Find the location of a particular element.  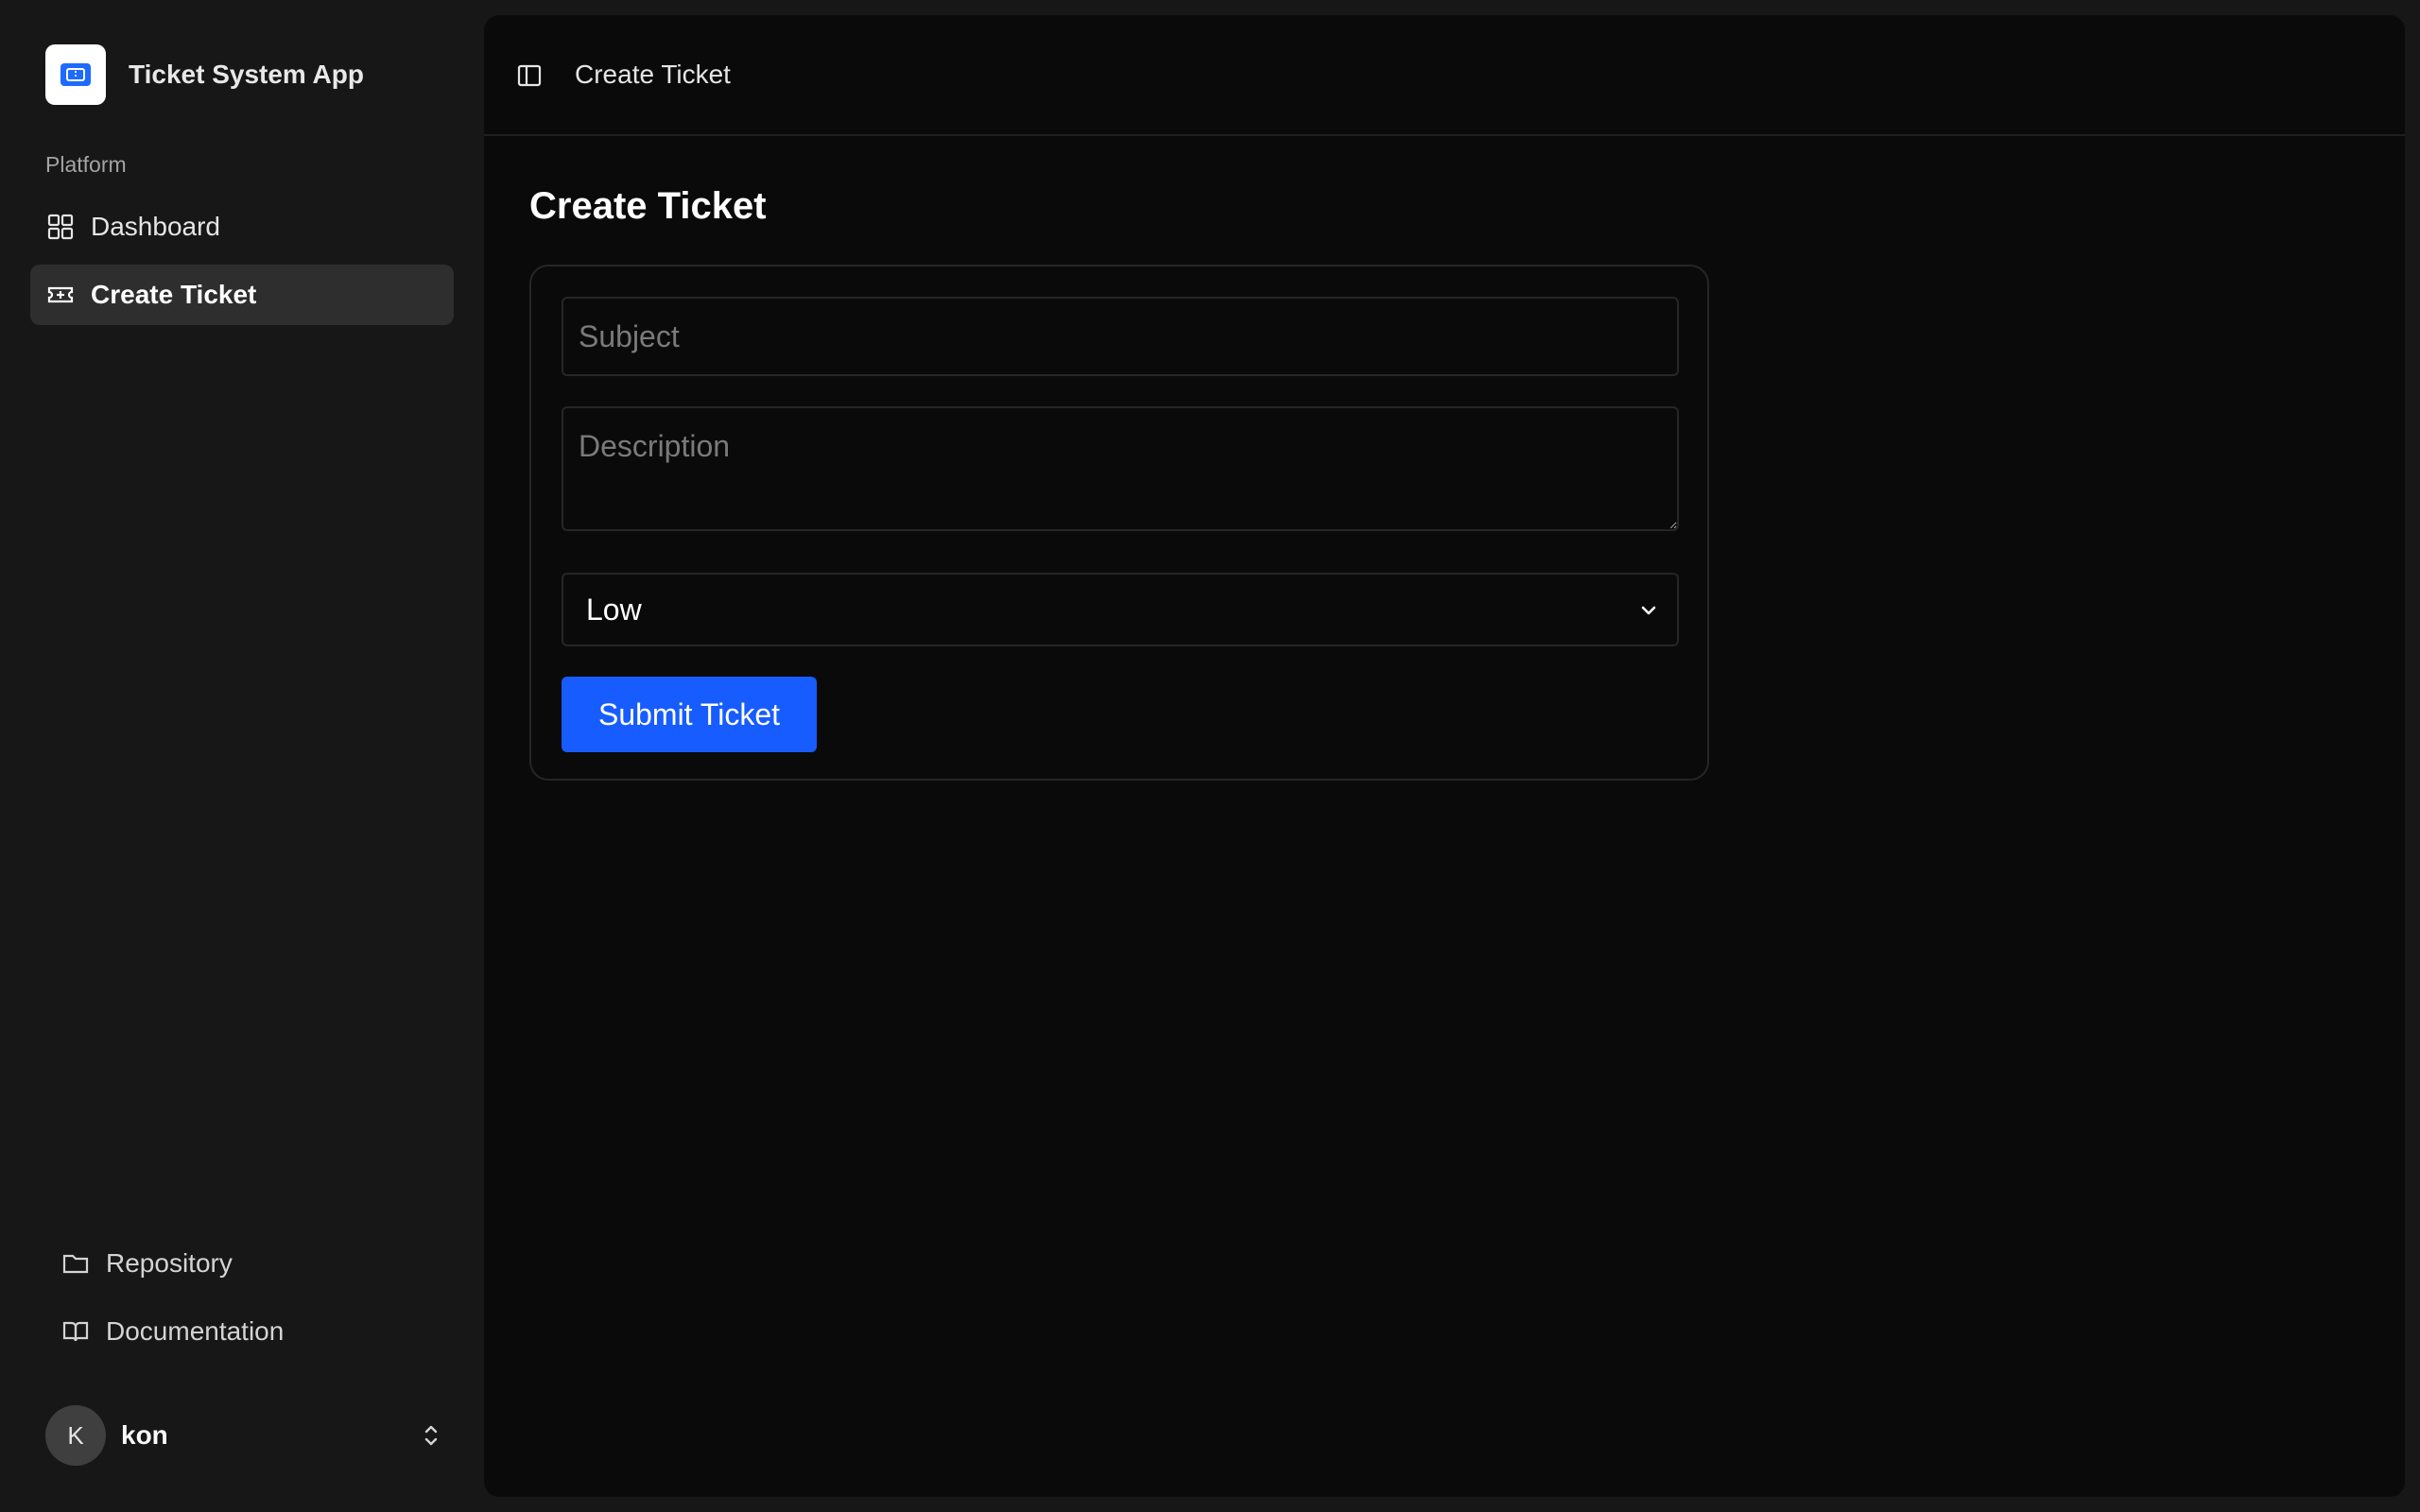

sidebar-toggle-icon is located at coordinates (529, 75).